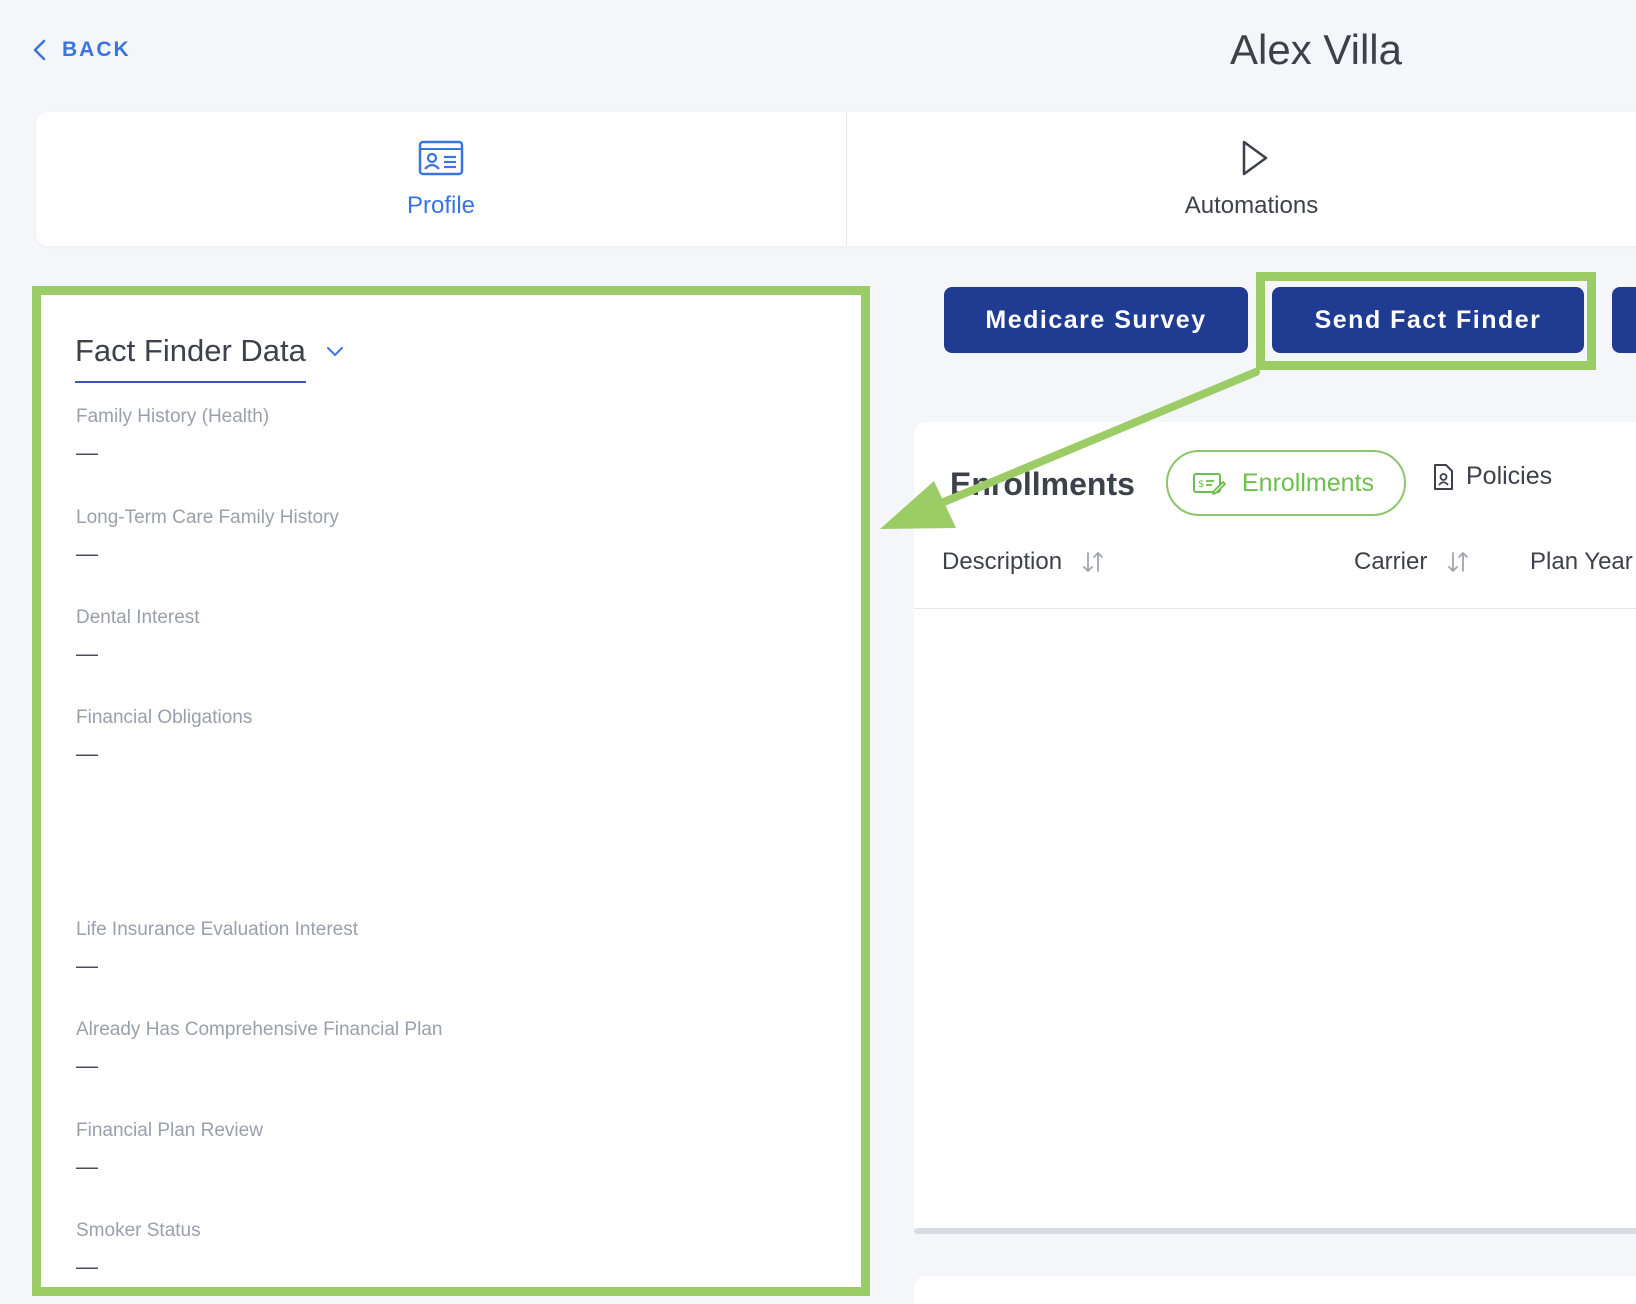  Describe the element at coordinates (259, 1029) in the screenshot. I see `field-label: Already Has Comprehensive Financial Plan` at that location.